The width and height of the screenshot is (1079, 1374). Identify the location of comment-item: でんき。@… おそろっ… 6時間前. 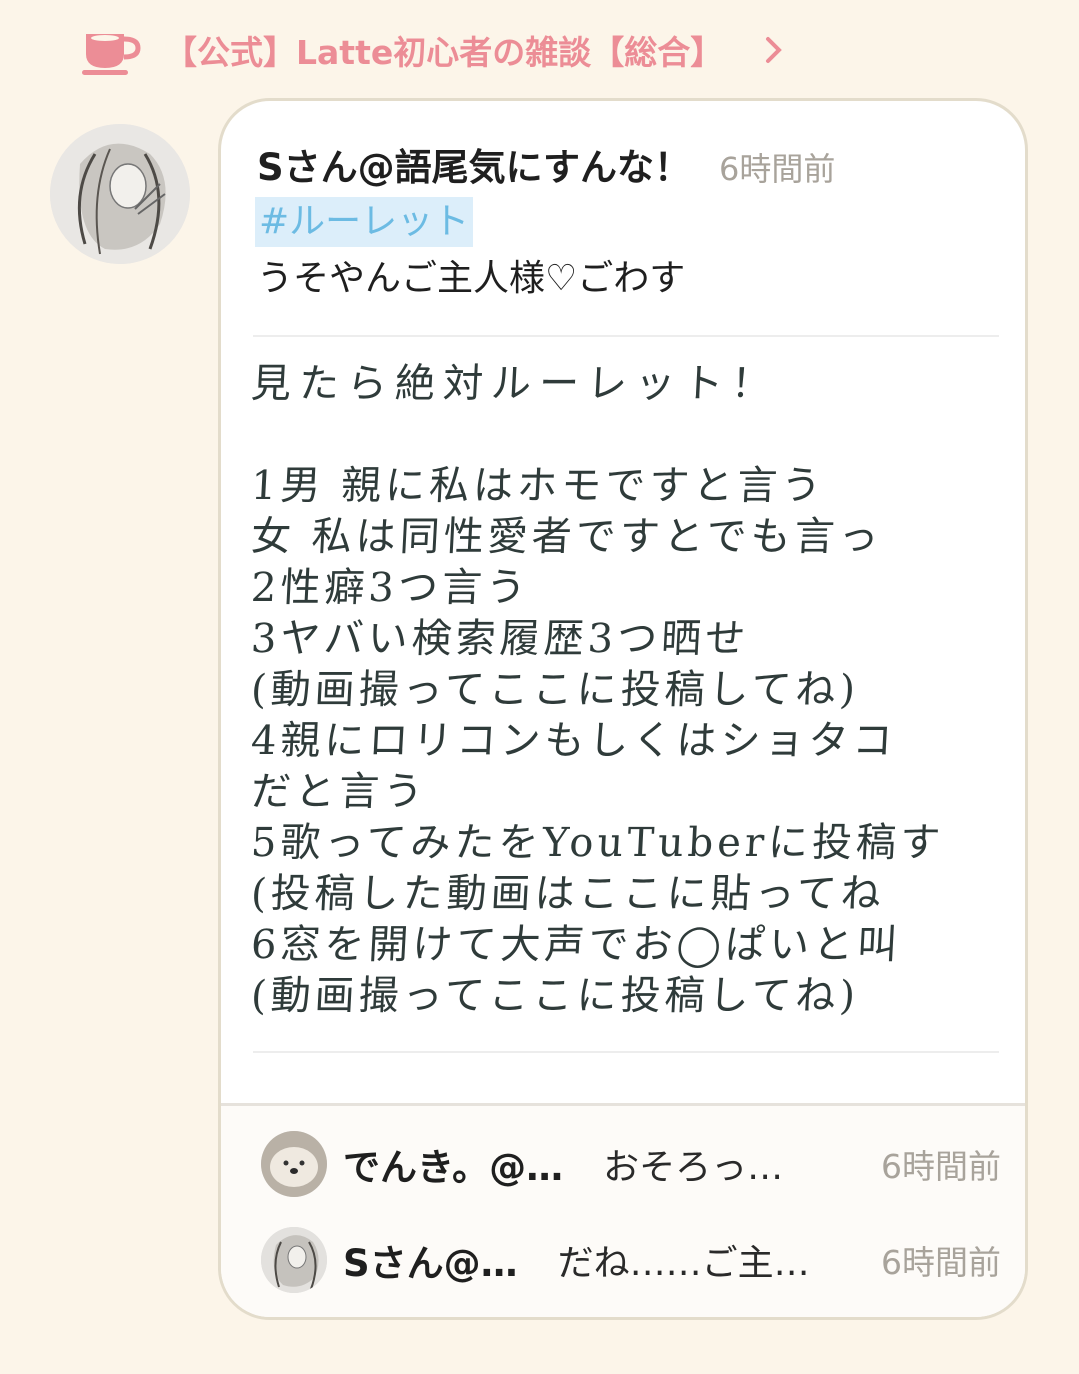
(631, 1164).